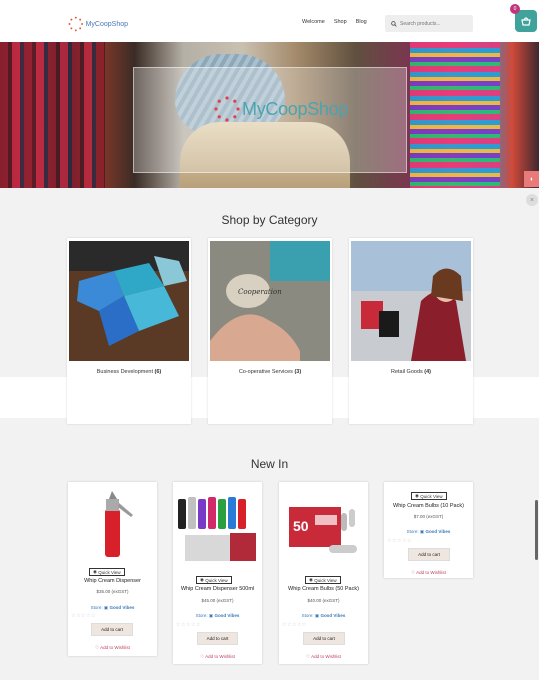  I want to click on hero-textiles-left, so click(52, 115).